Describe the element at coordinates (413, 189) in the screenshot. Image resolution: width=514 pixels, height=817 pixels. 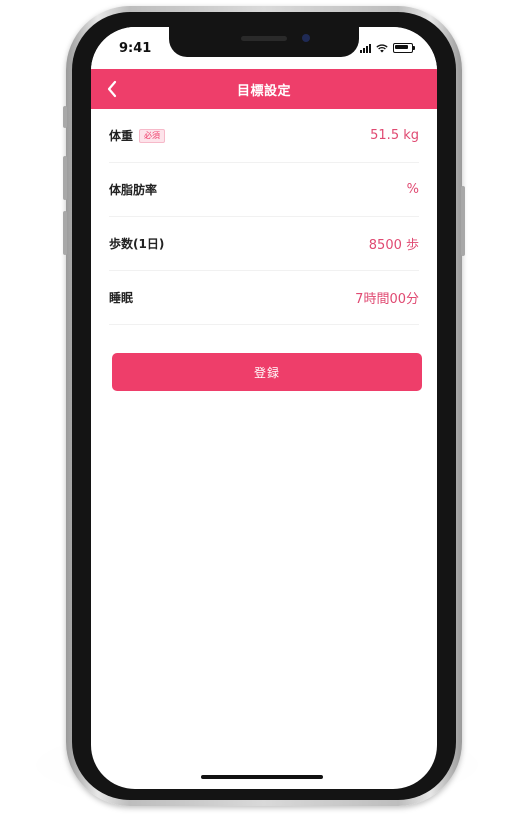
I see `body-fat-value: %` at that location.